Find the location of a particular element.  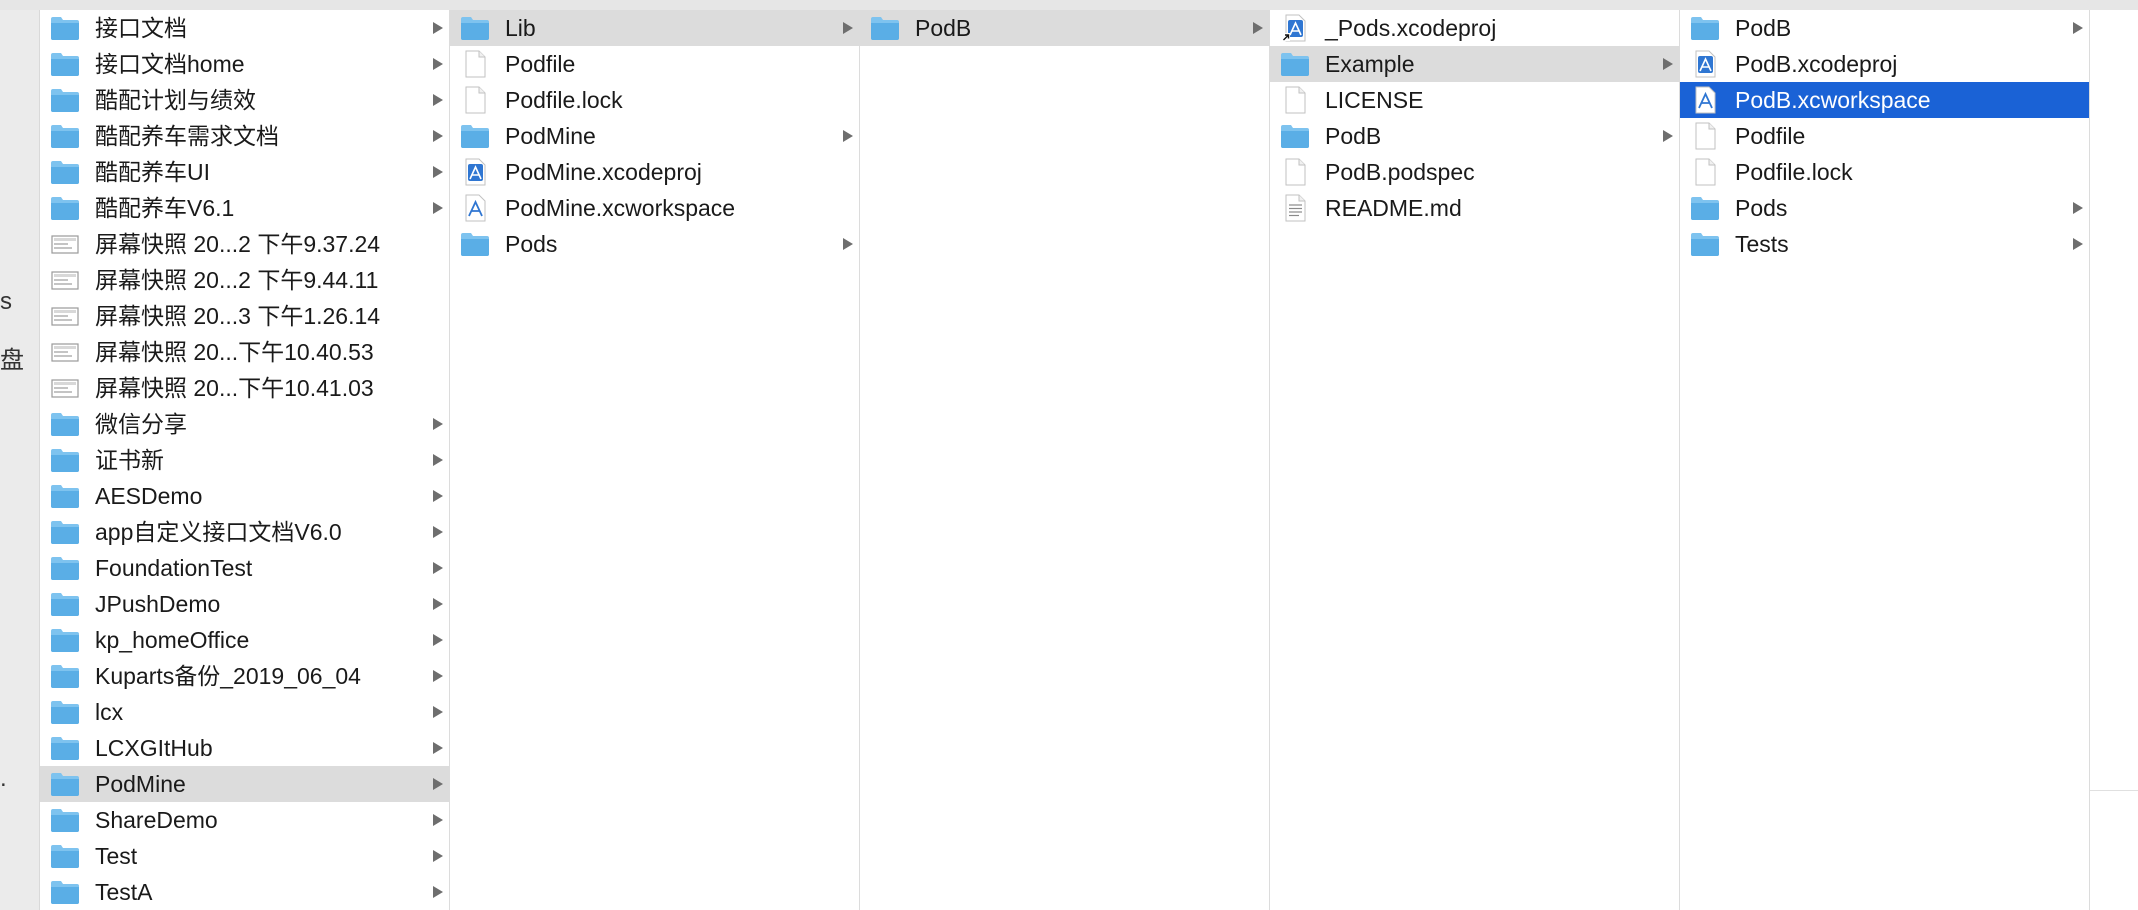

file-row: 酷配养车需求文档 is located at coordinates (244, 136).